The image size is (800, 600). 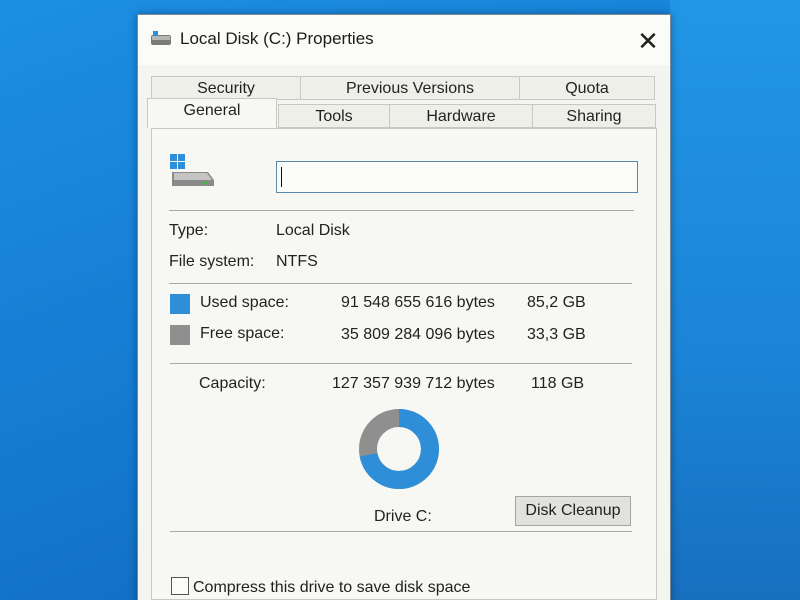 I want to click on tab-previous-versions: Previous Versions, so click(x=410, y=88).